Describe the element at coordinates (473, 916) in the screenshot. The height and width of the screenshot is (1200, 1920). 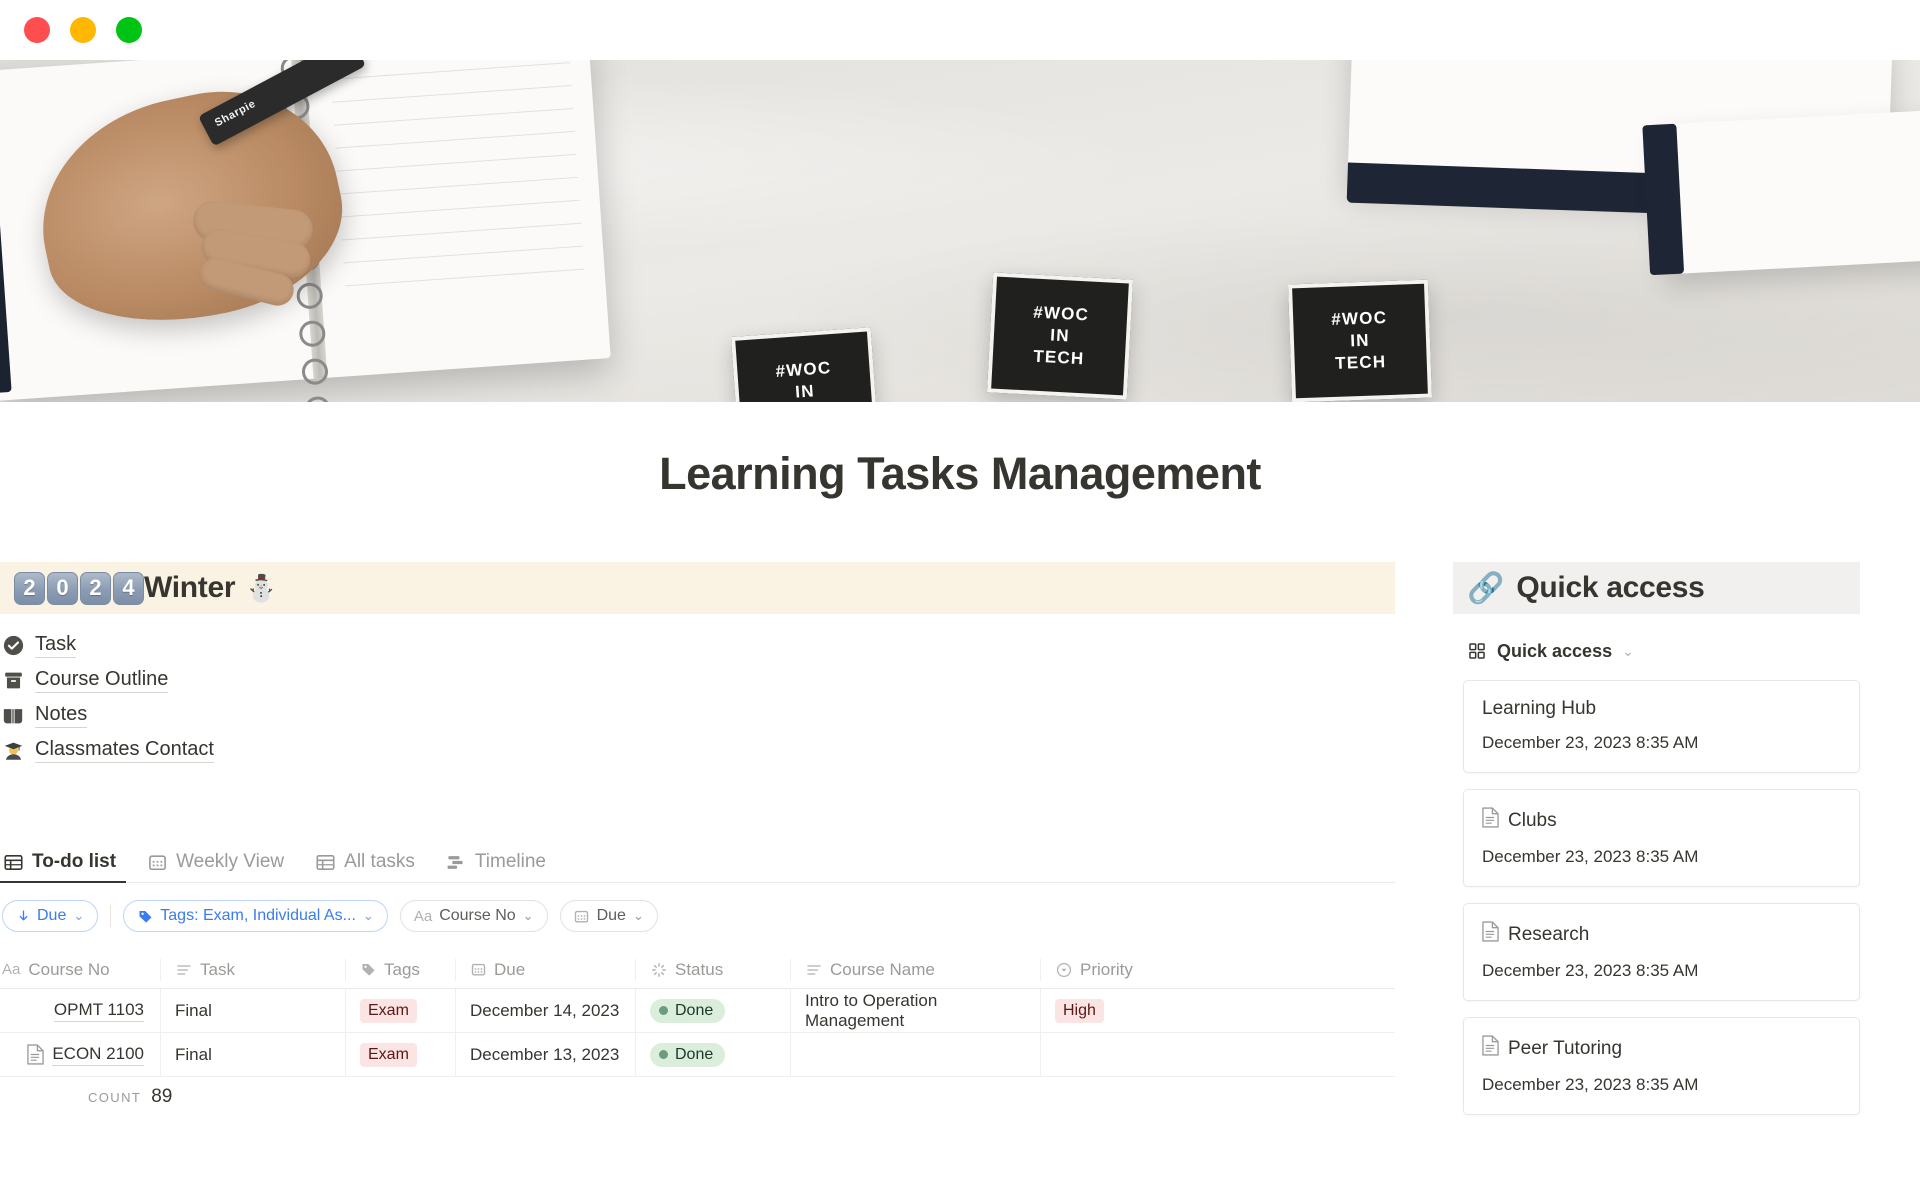
I see `filter-chip-course-no: Aa Course No ⌄` at that location.